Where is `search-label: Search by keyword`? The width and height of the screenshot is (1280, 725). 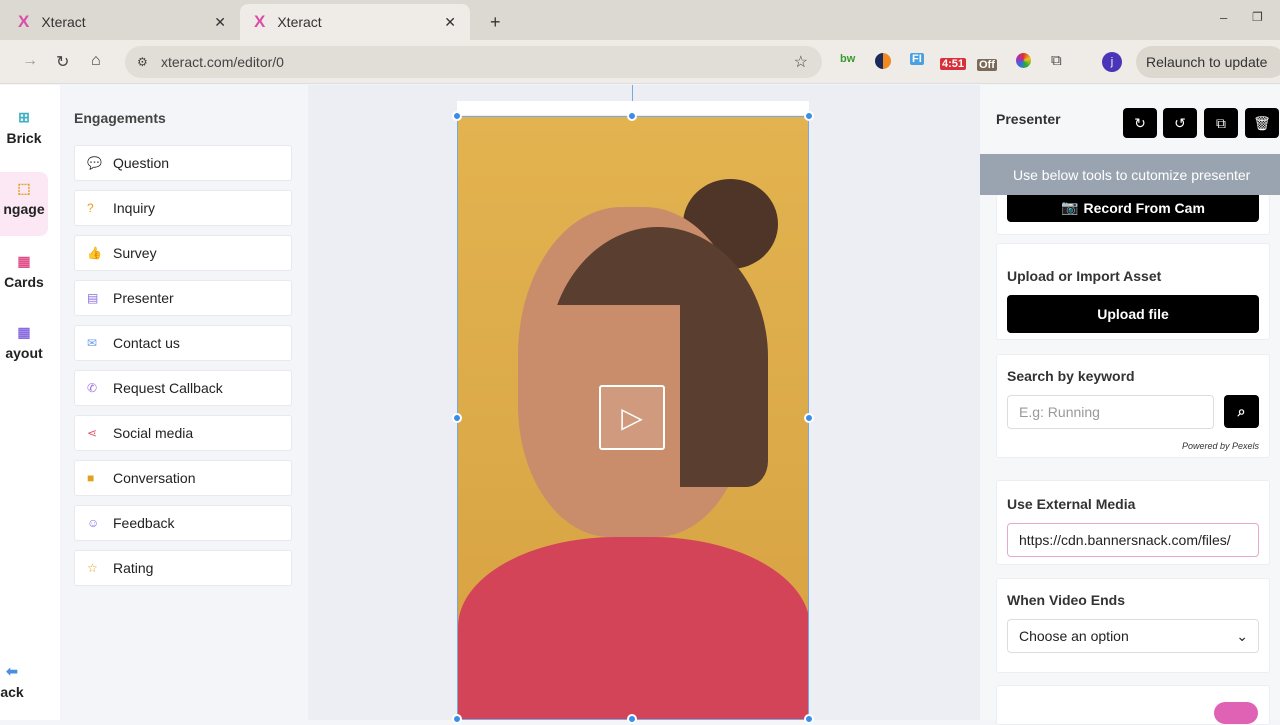
search-label: Search by keyword is located at coordinates (1071, 376).